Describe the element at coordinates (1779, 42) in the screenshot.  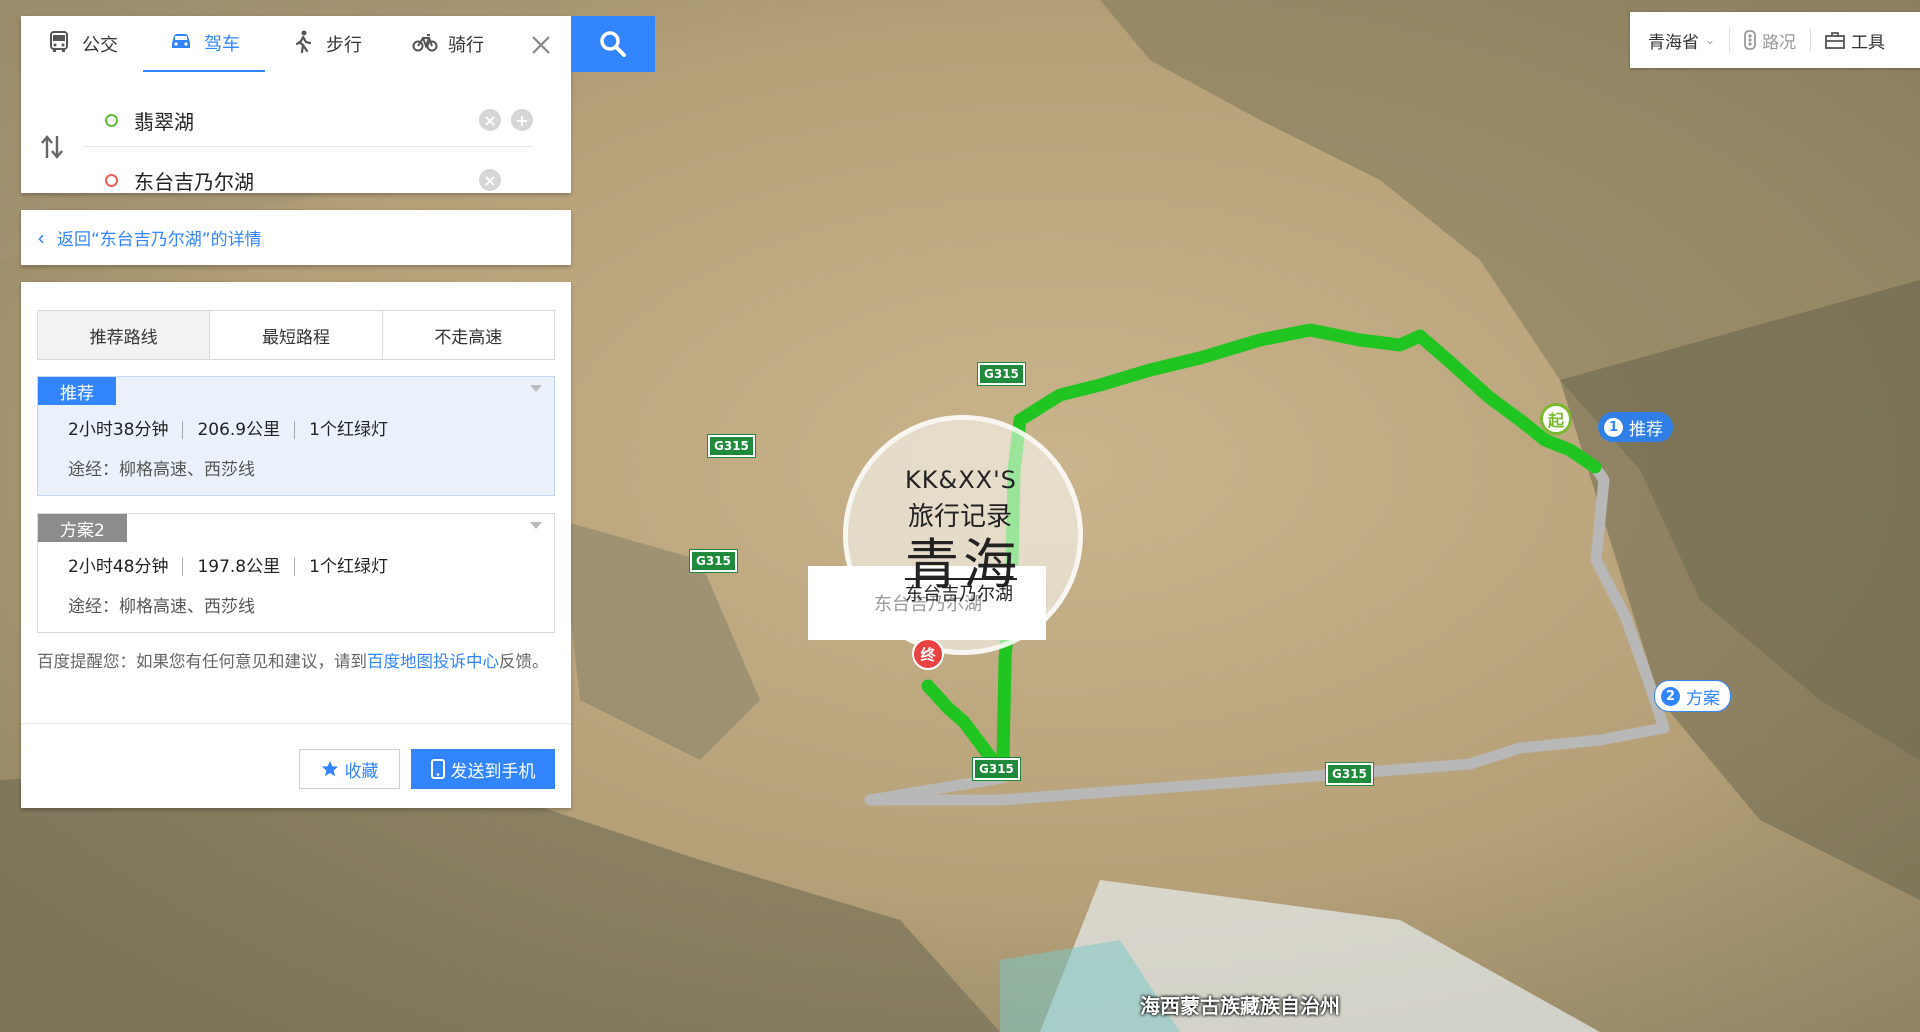
I see `traffic-label: 路况` at that location.